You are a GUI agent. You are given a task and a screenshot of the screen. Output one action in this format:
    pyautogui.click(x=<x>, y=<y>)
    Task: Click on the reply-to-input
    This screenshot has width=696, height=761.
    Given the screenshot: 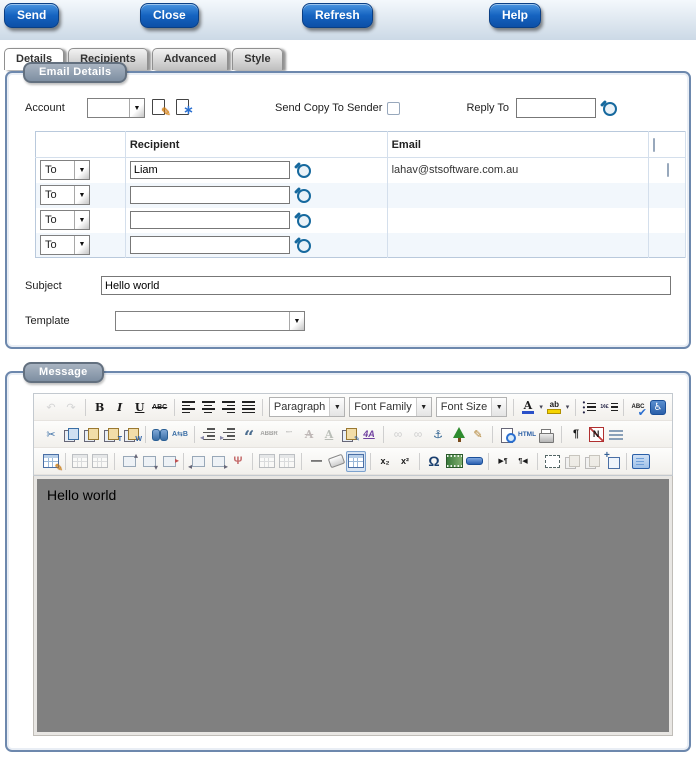 What is the action you would take?
    pyautogui.click(x=556, y=108)
    